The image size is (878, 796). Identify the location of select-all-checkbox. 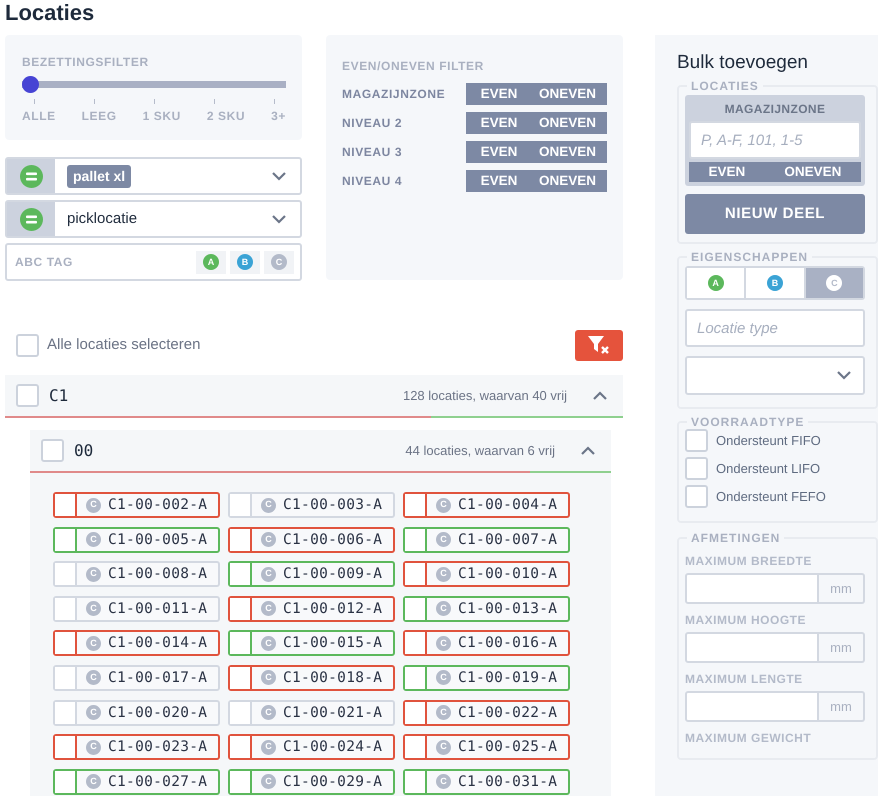
(27, 345).